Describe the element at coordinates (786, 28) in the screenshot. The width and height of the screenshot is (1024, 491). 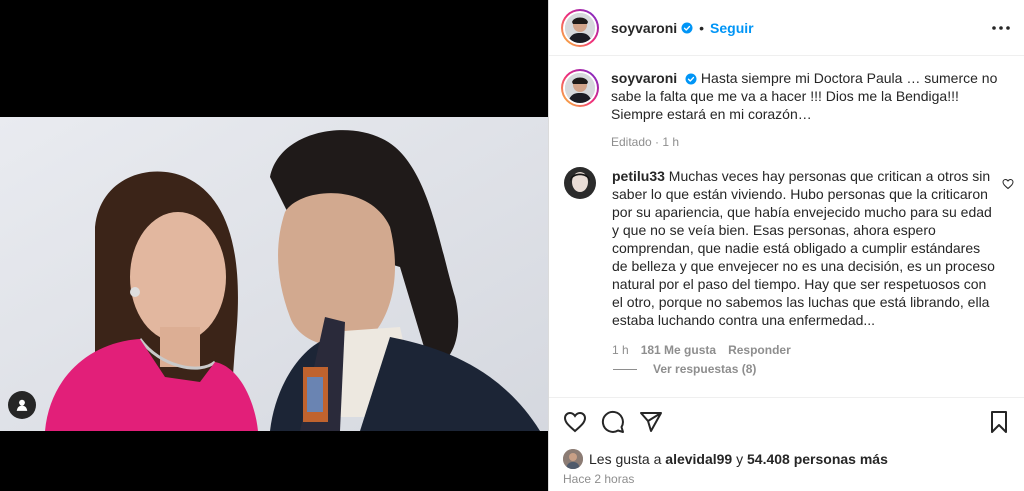
I see `post-header: soyvaroni • Seguir` at that location.